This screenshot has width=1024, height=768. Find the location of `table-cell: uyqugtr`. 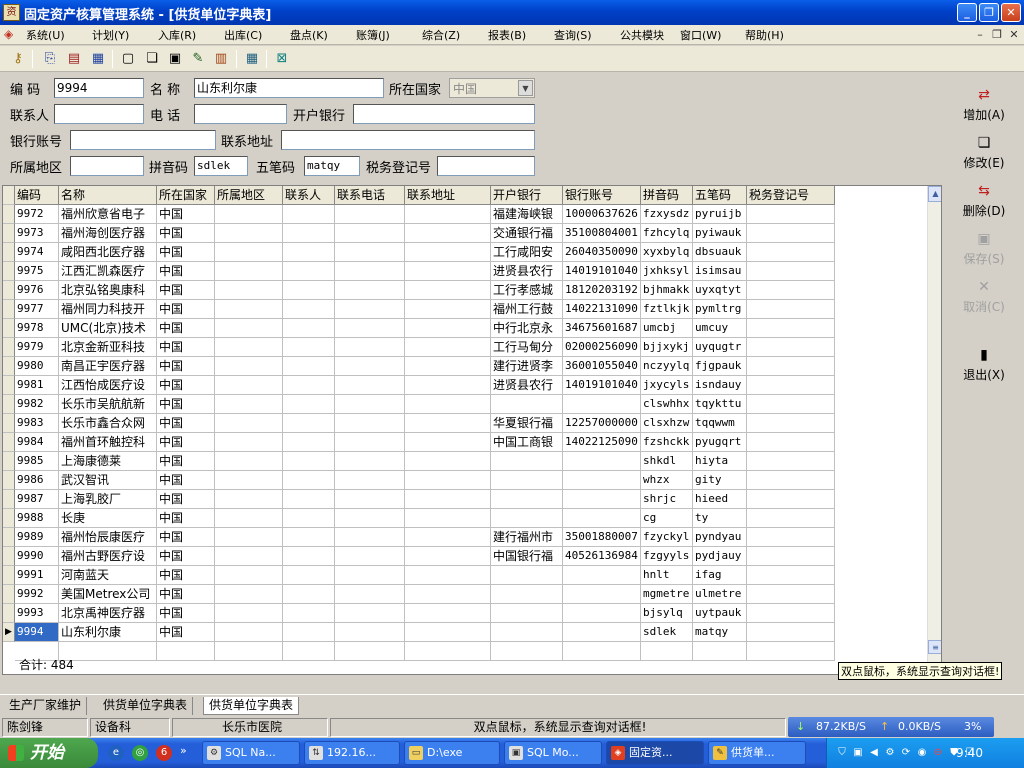

table-cell: uyqugtr is located at coordinates (720, 347).